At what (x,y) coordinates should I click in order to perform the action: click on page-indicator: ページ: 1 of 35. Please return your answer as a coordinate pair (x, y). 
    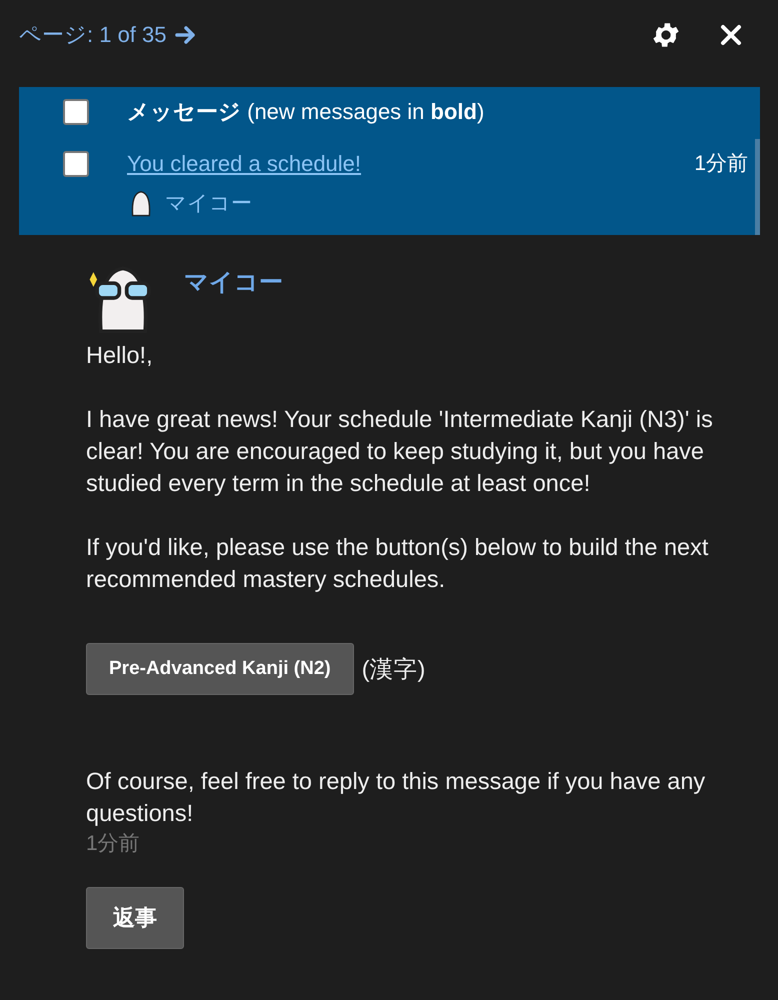
    Looking at the image, I should click on (93, 35).